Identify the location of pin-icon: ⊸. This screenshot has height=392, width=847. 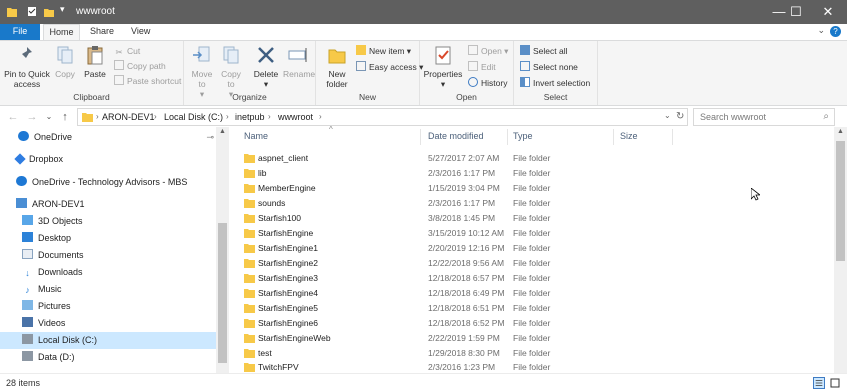
(210, 137).